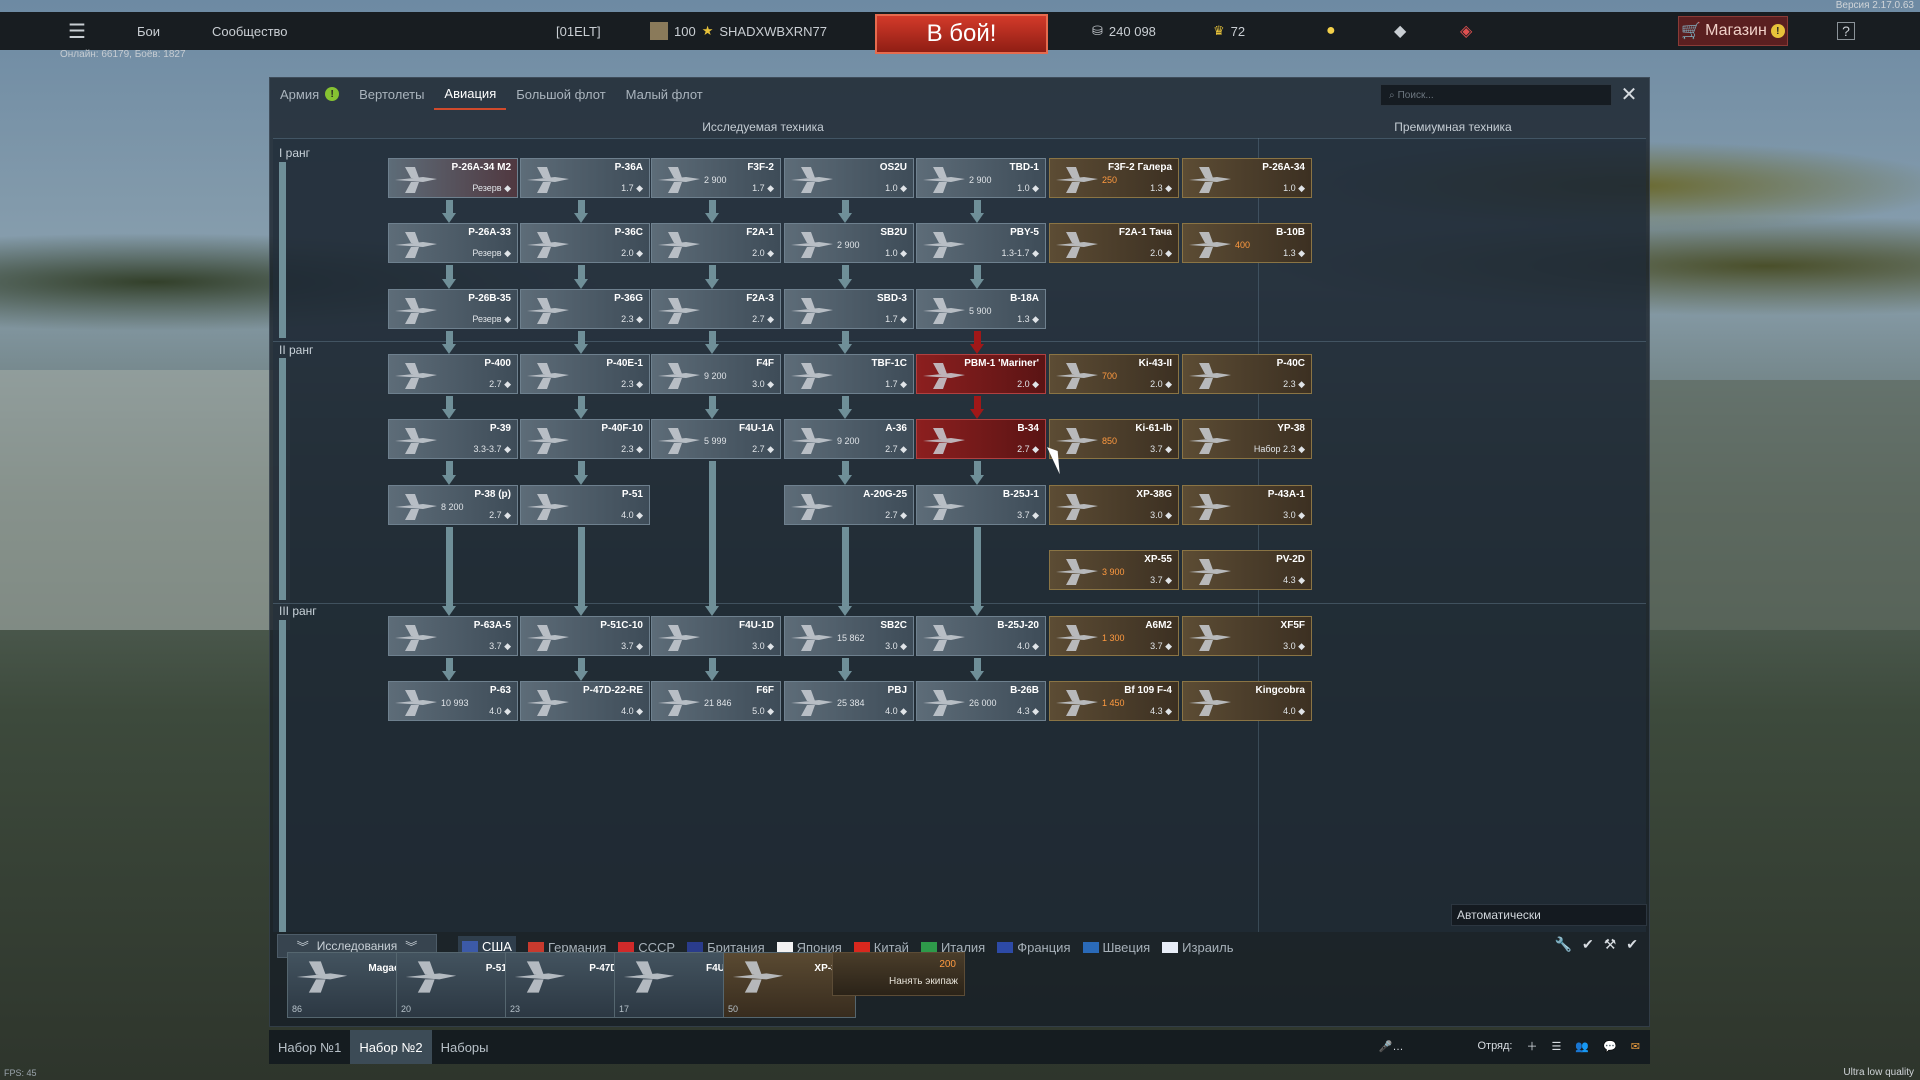 This screenshot has height=1080, width=1920. Describe the element at coordinates (585, 505) in the screenshot. I see `vehicle-card: P-51 4.0 ◆` at that location.